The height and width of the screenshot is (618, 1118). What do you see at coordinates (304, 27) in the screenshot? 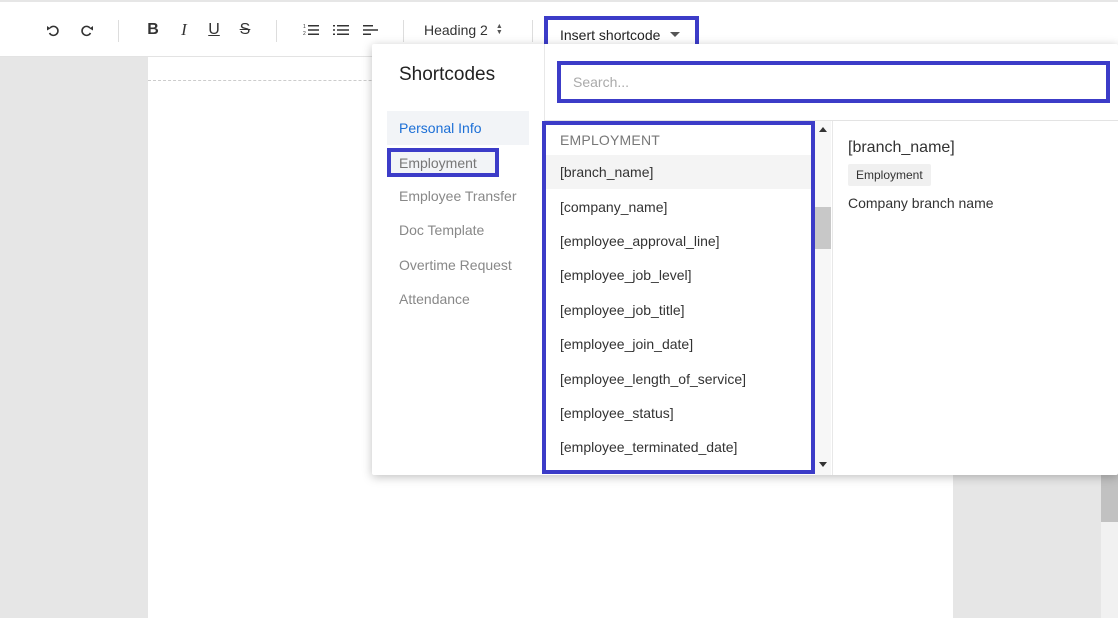
I see `svg-text: 1` at bounding box center [304, 27].